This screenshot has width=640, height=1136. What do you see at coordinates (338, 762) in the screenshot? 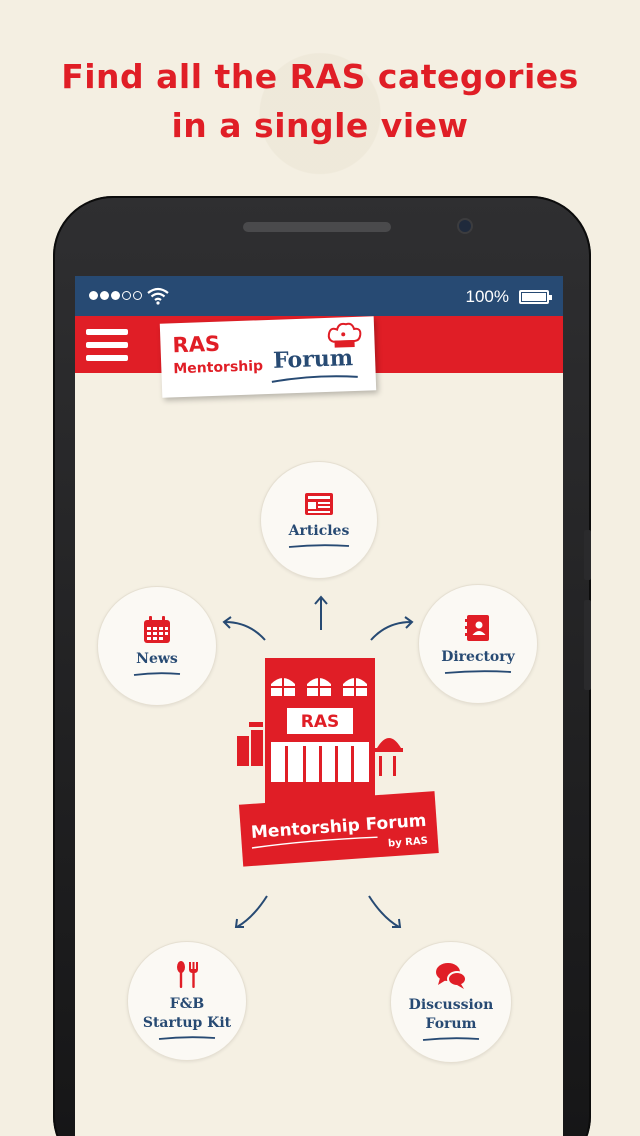
I see `center-mentorship-forum-logo: RAS Mentorship Forum by RAS` at bounding box center [338, 762].